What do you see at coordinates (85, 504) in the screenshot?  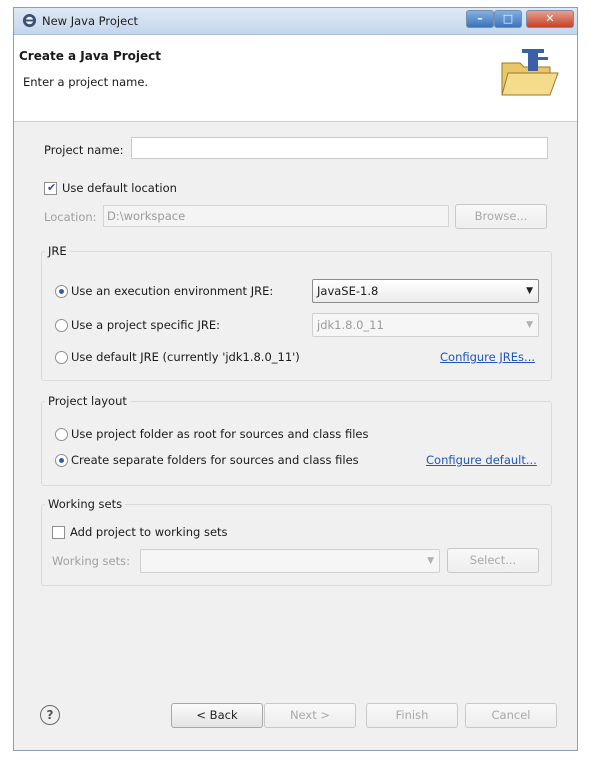 I see `working-sets-title: Working sets` at bounding box center [85, 504].